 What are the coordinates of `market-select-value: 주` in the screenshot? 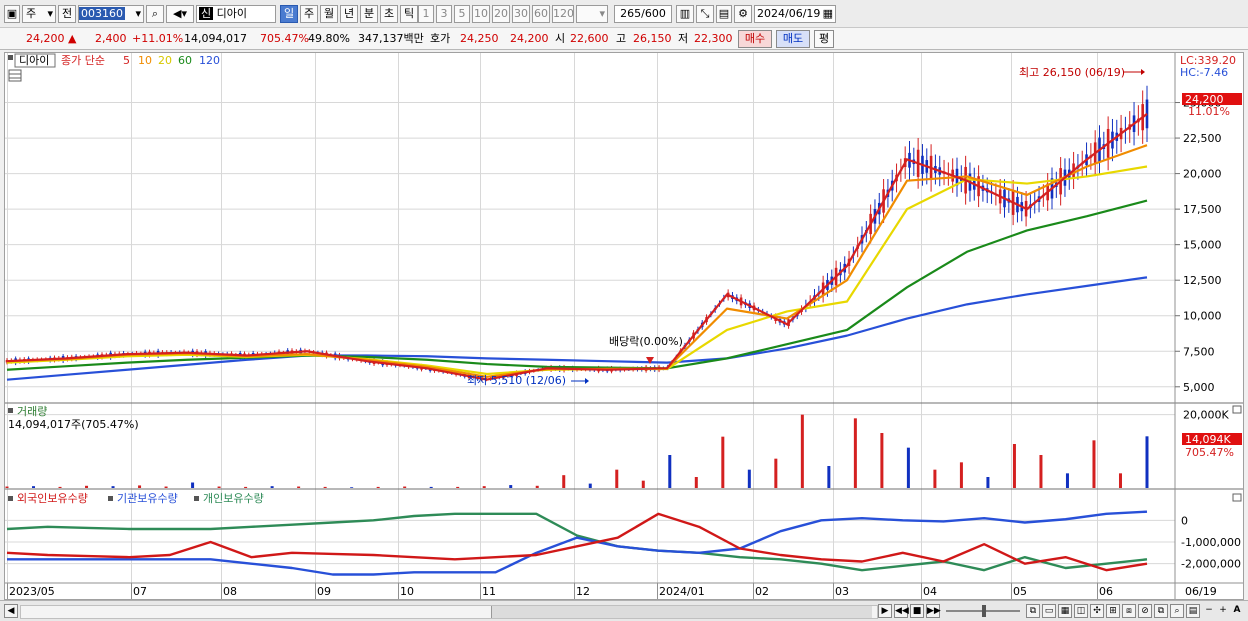 It's located at (31, 13).